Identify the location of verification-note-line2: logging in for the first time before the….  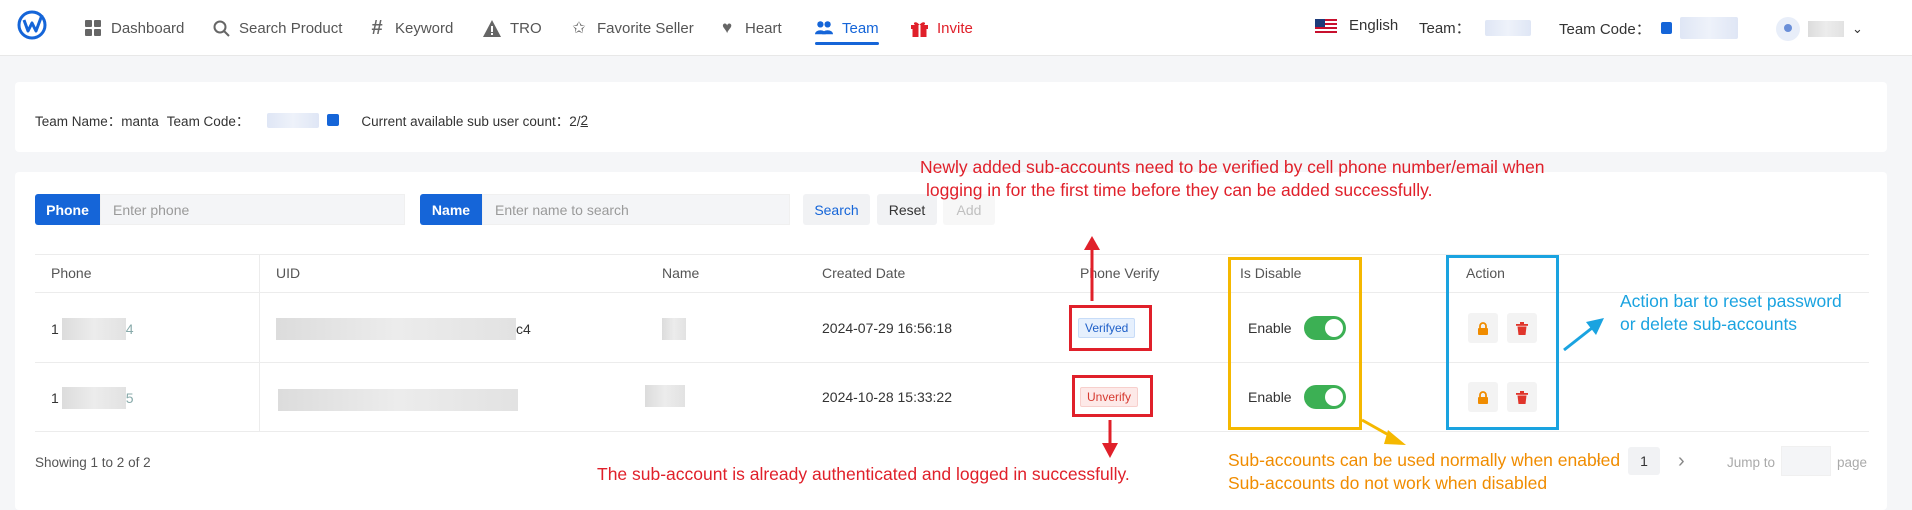
(1179, 189).